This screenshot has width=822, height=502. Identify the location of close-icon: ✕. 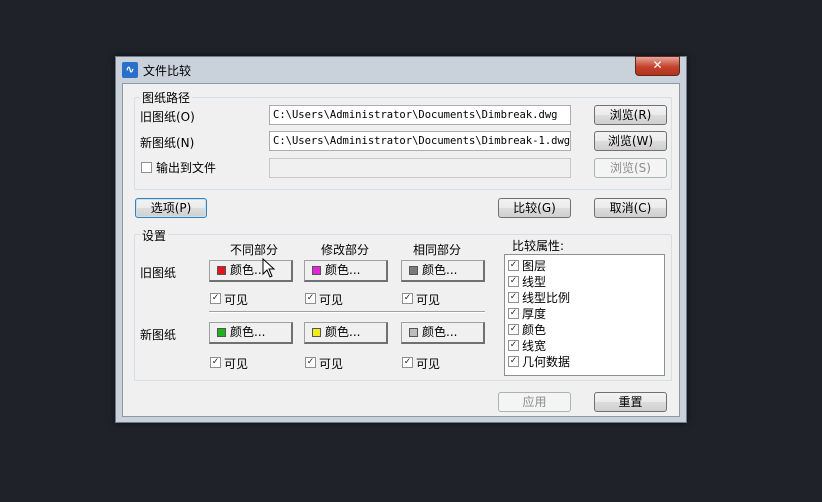
(657, 65).